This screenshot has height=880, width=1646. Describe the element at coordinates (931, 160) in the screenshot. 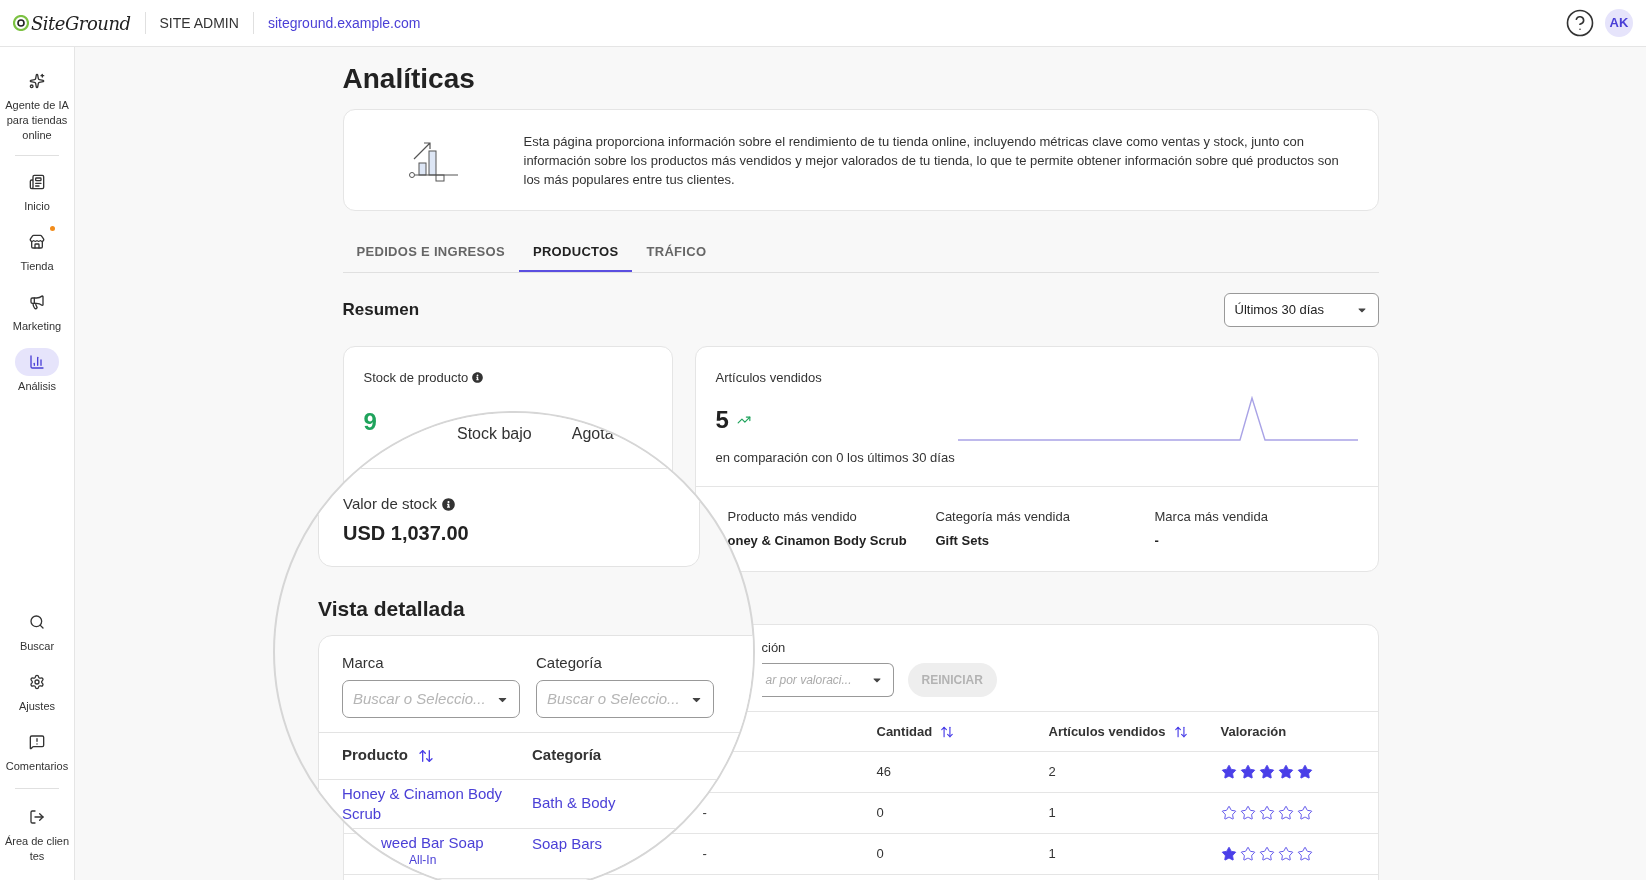

I see `intro-text: Esta página proporciona información sobre el rendimiento de tu tienda online, incluyendo métricas clave como ventas y stock, junto con información sobre los productos más vendidos y mejor valorados de tu tienda, lo que te permite obtener información sobre qué productos son los más populares entre tus clientes.` at that location.